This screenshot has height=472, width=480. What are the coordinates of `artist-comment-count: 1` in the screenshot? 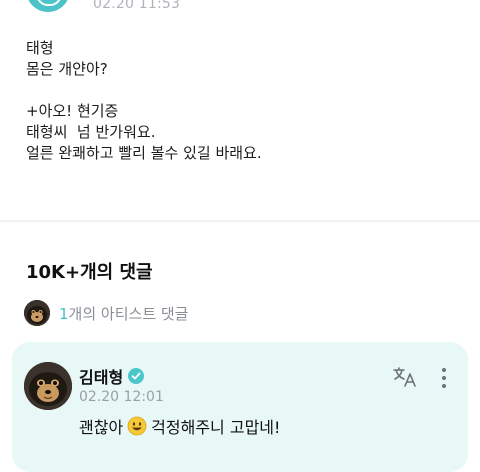 It's located at (64, 313).